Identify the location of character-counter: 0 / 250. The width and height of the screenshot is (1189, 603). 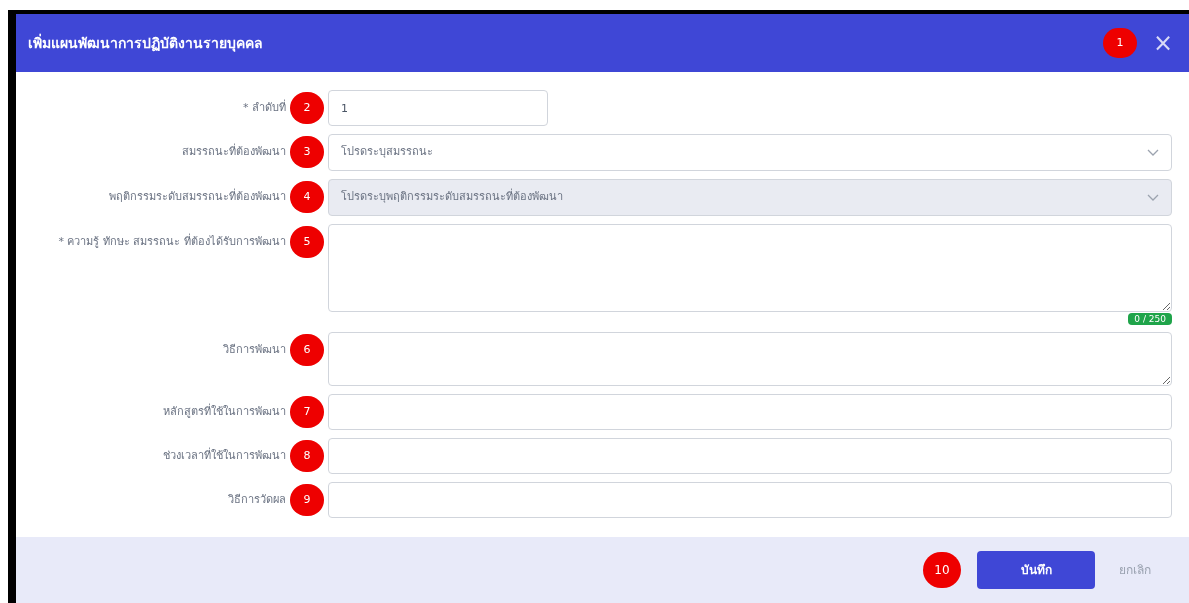
(1150, 319).